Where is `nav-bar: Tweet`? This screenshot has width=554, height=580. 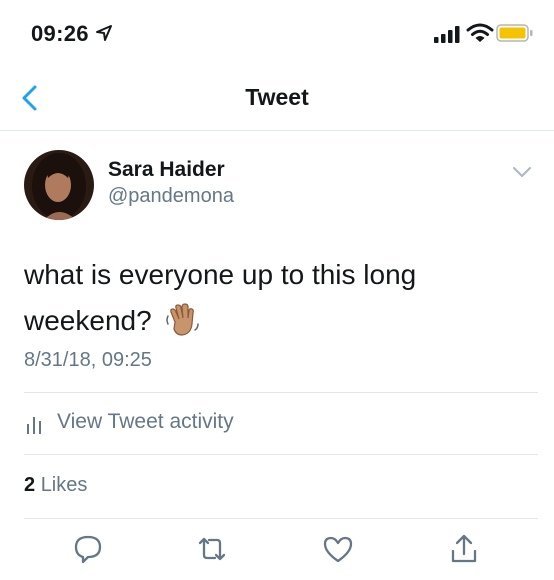 nav-bar: Tweet is located at coordinates (277, 98).